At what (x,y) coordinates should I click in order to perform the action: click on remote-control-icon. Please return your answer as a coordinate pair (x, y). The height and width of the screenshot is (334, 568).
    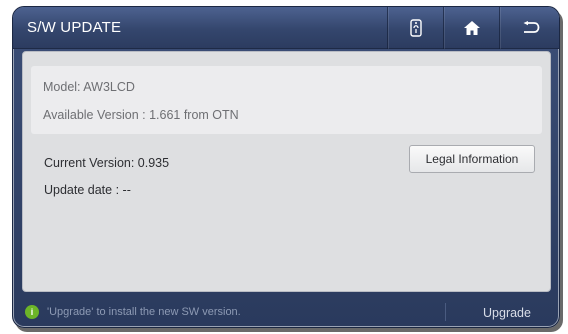
    Looking at the image, I should click on (415, 28).